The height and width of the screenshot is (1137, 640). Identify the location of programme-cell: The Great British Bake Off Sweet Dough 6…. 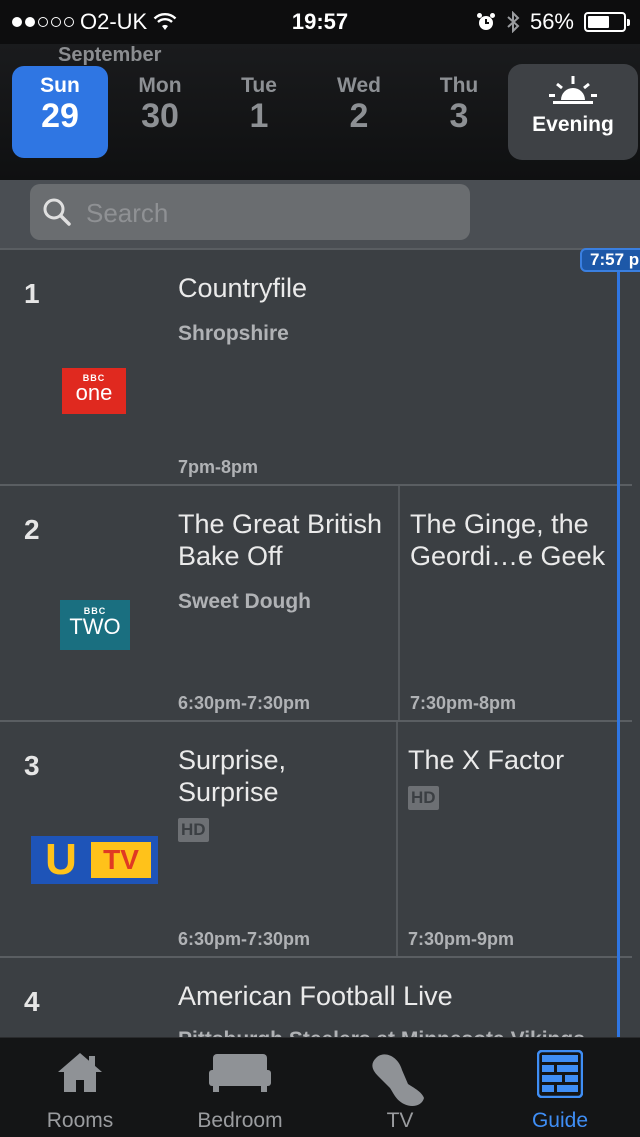
(288, 604).